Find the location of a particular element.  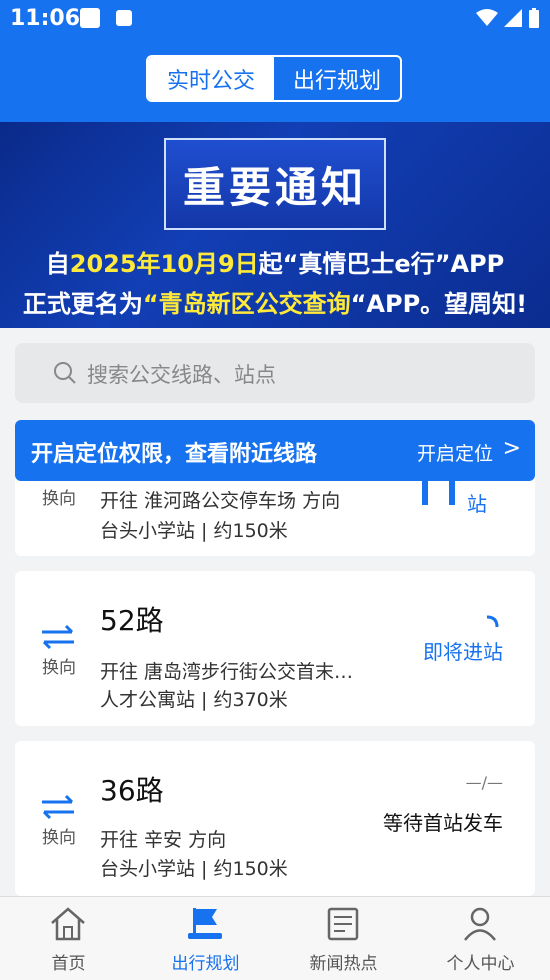

tab-label: 新闻热点 is located at coordinates (343, 964).